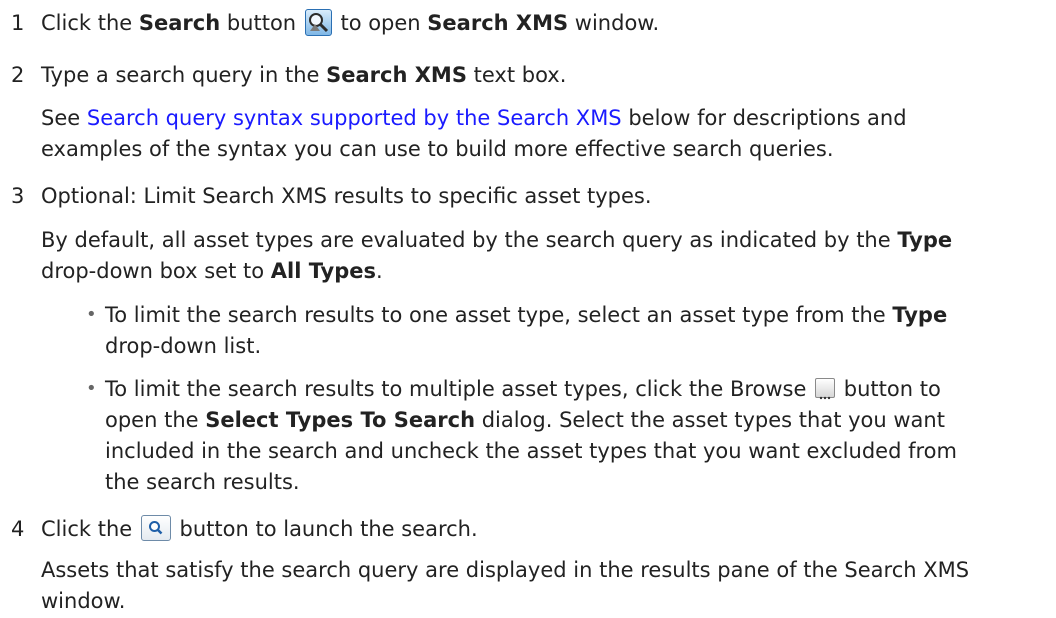  I want to click on step-text: to open, so click(380, 23).